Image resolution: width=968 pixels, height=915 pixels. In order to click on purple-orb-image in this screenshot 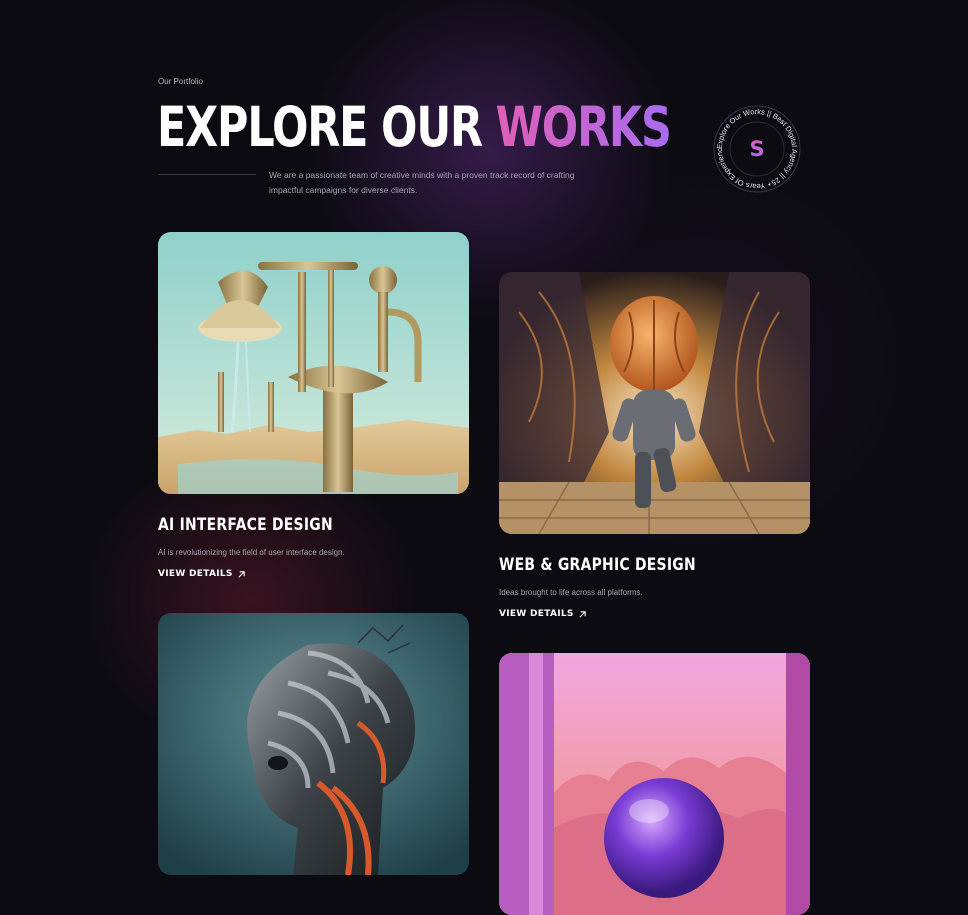, I will do `click(654, 784)`.